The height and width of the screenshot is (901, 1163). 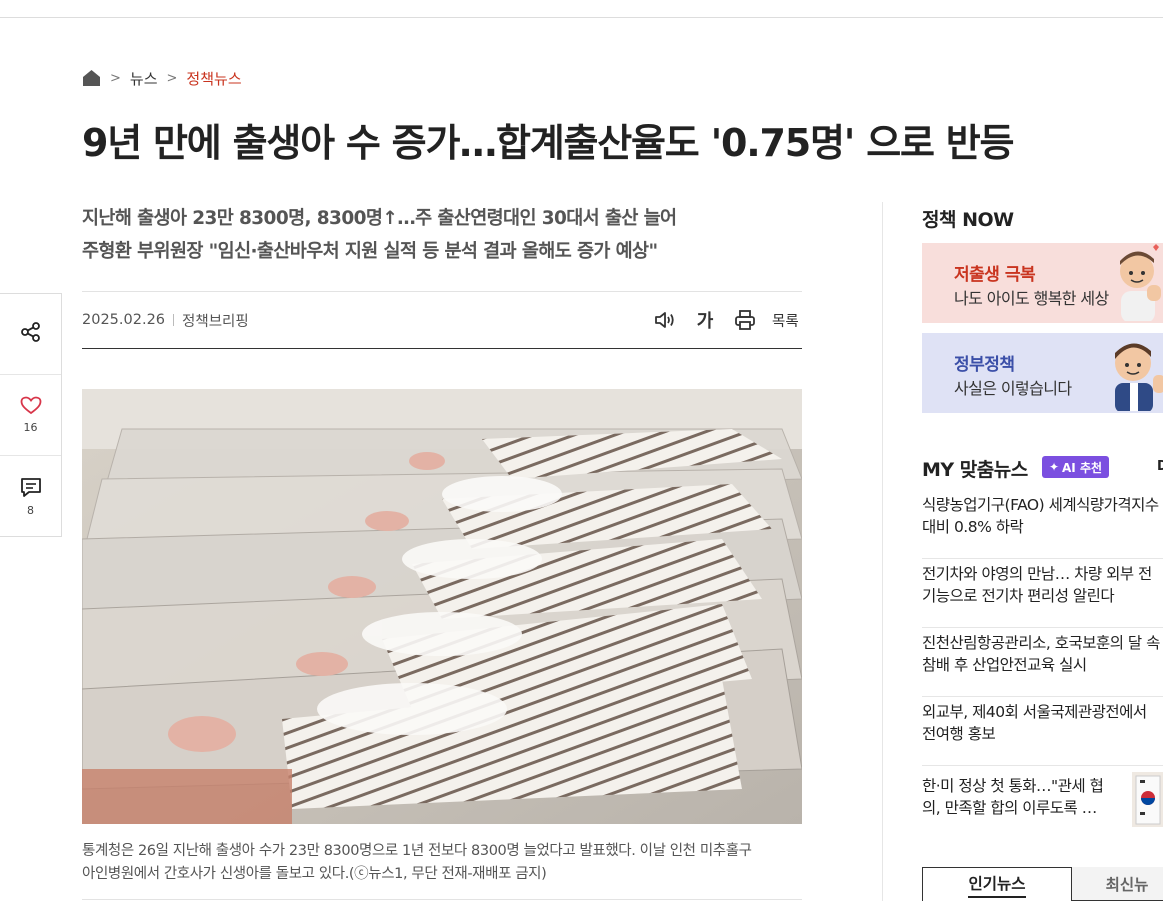 I want to click on news-item-line: 외교부, 제40회 서울국제관광전에서, so click(x=1034, y=712).